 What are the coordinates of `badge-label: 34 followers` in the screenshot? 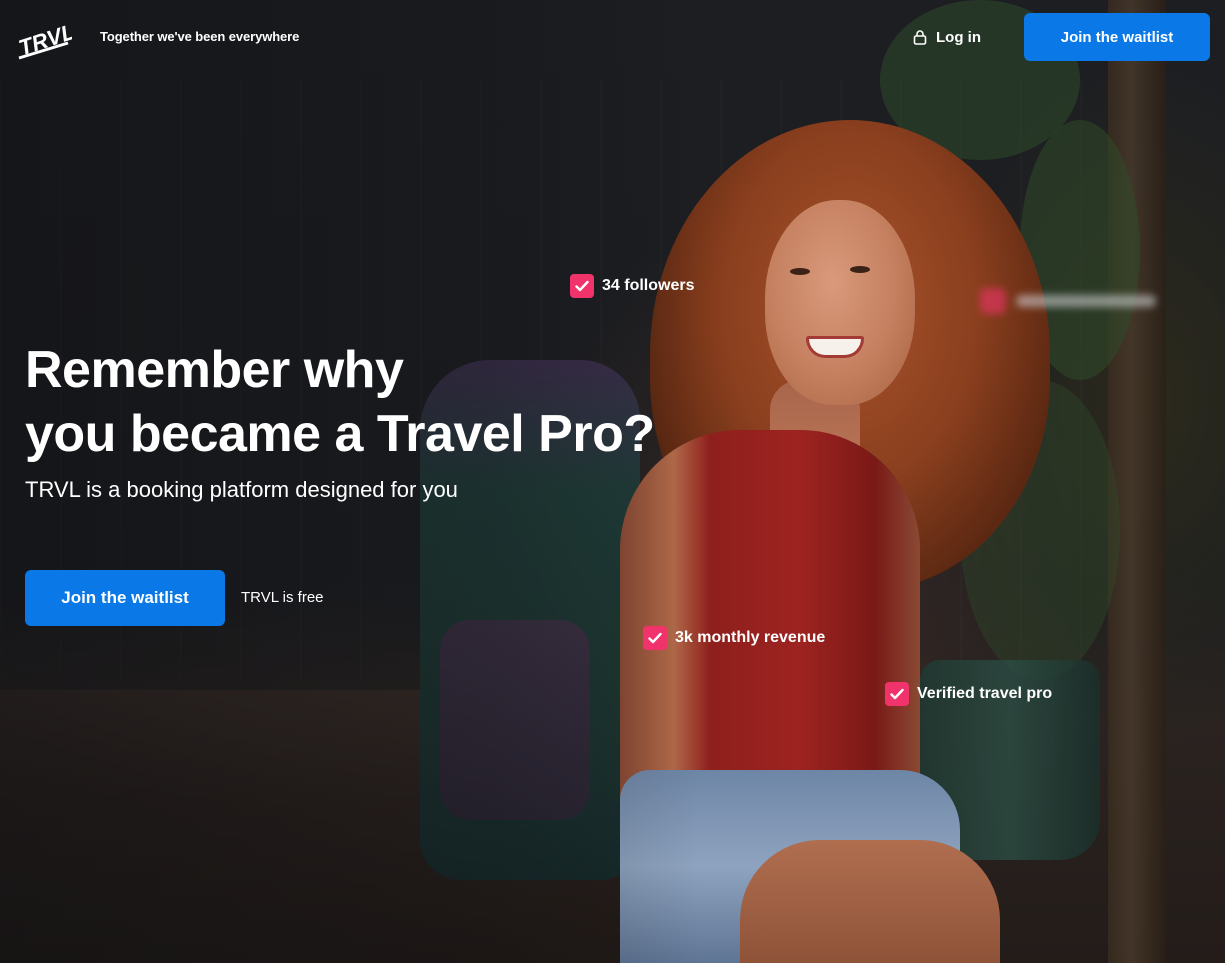 It's located at (648, 285).